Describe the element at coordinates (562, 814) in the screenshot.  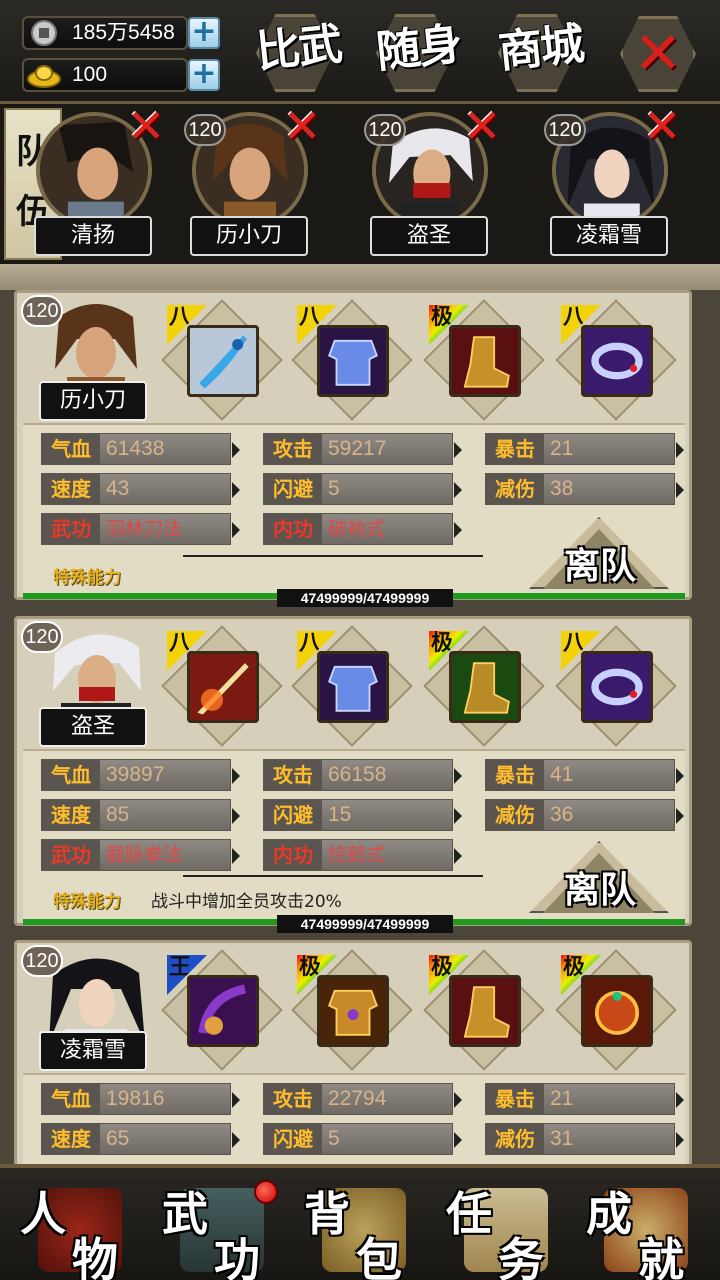
I see `stat-value: 36` at that location.